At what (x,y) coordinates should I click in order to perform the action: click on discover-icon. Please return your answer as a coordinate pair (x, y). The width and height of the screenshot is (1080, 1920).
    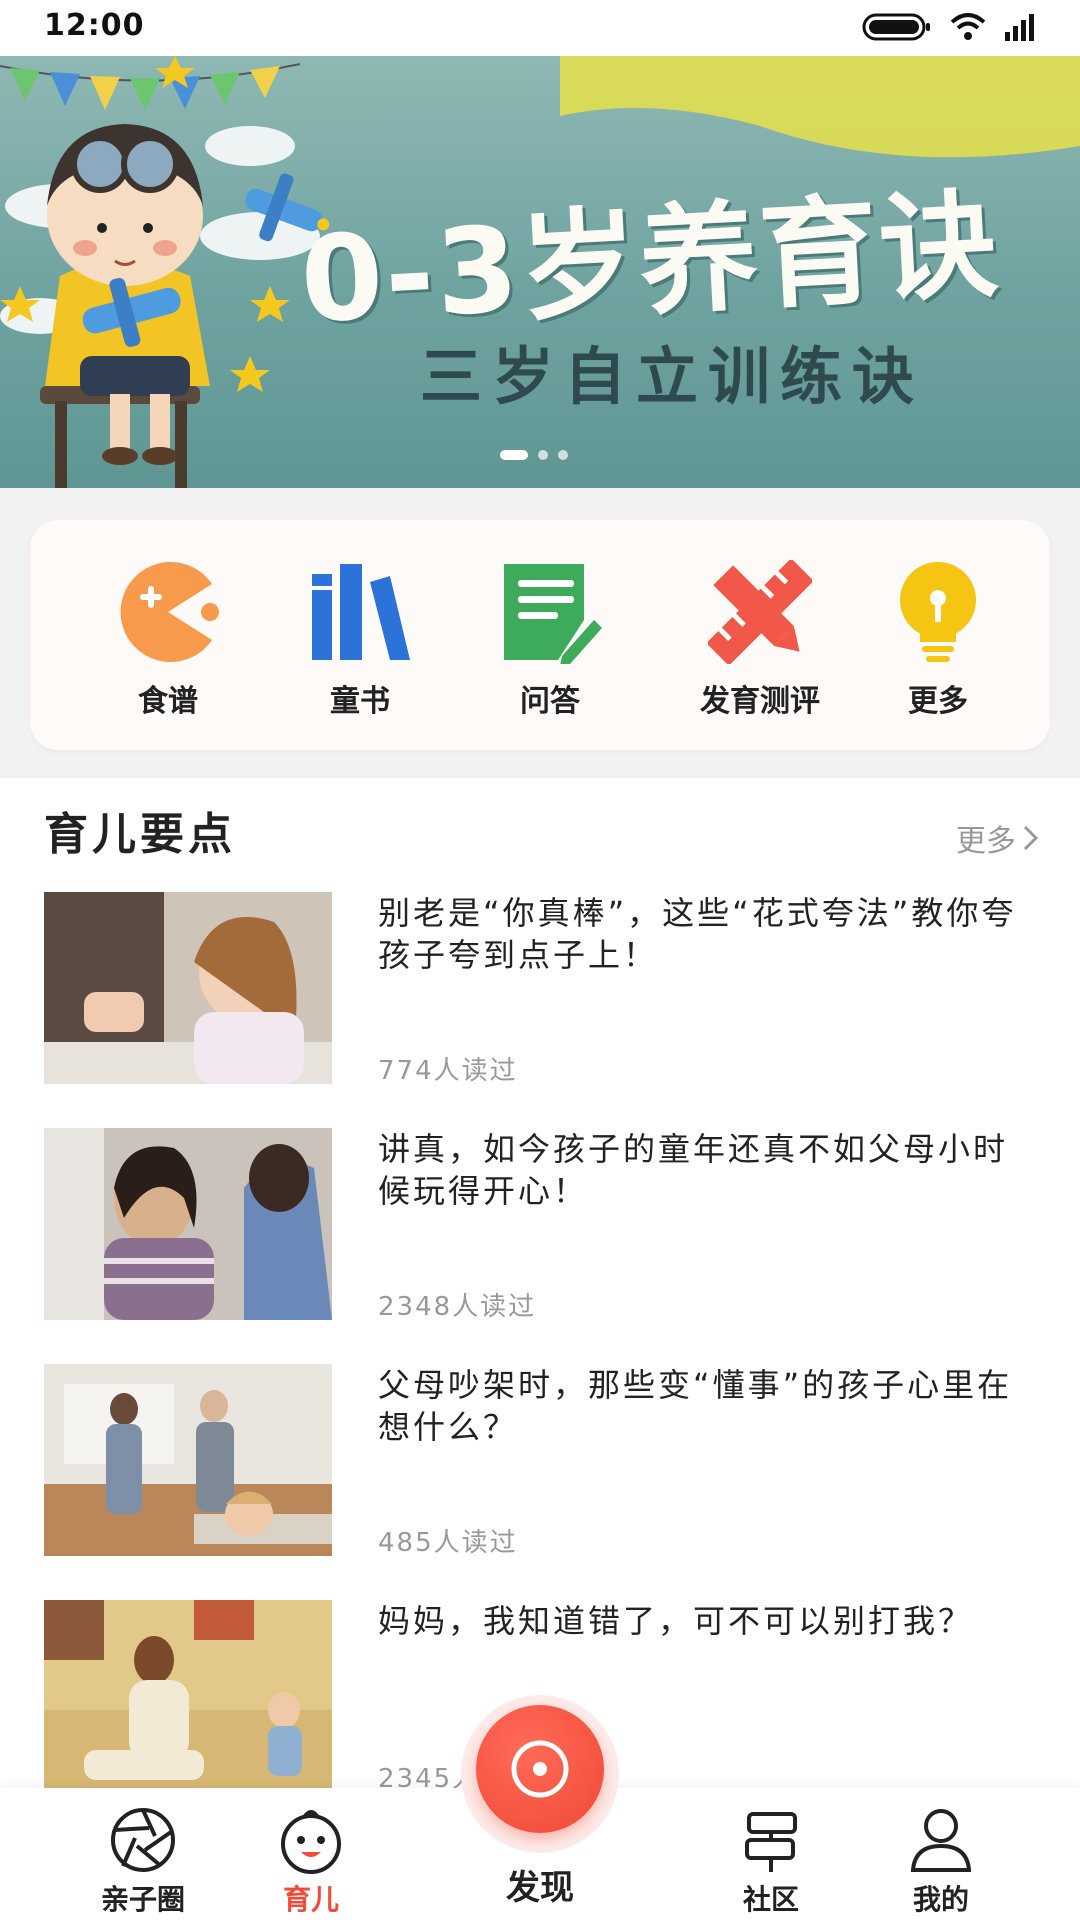
    Looking at the image, I should click on (540, 1769).